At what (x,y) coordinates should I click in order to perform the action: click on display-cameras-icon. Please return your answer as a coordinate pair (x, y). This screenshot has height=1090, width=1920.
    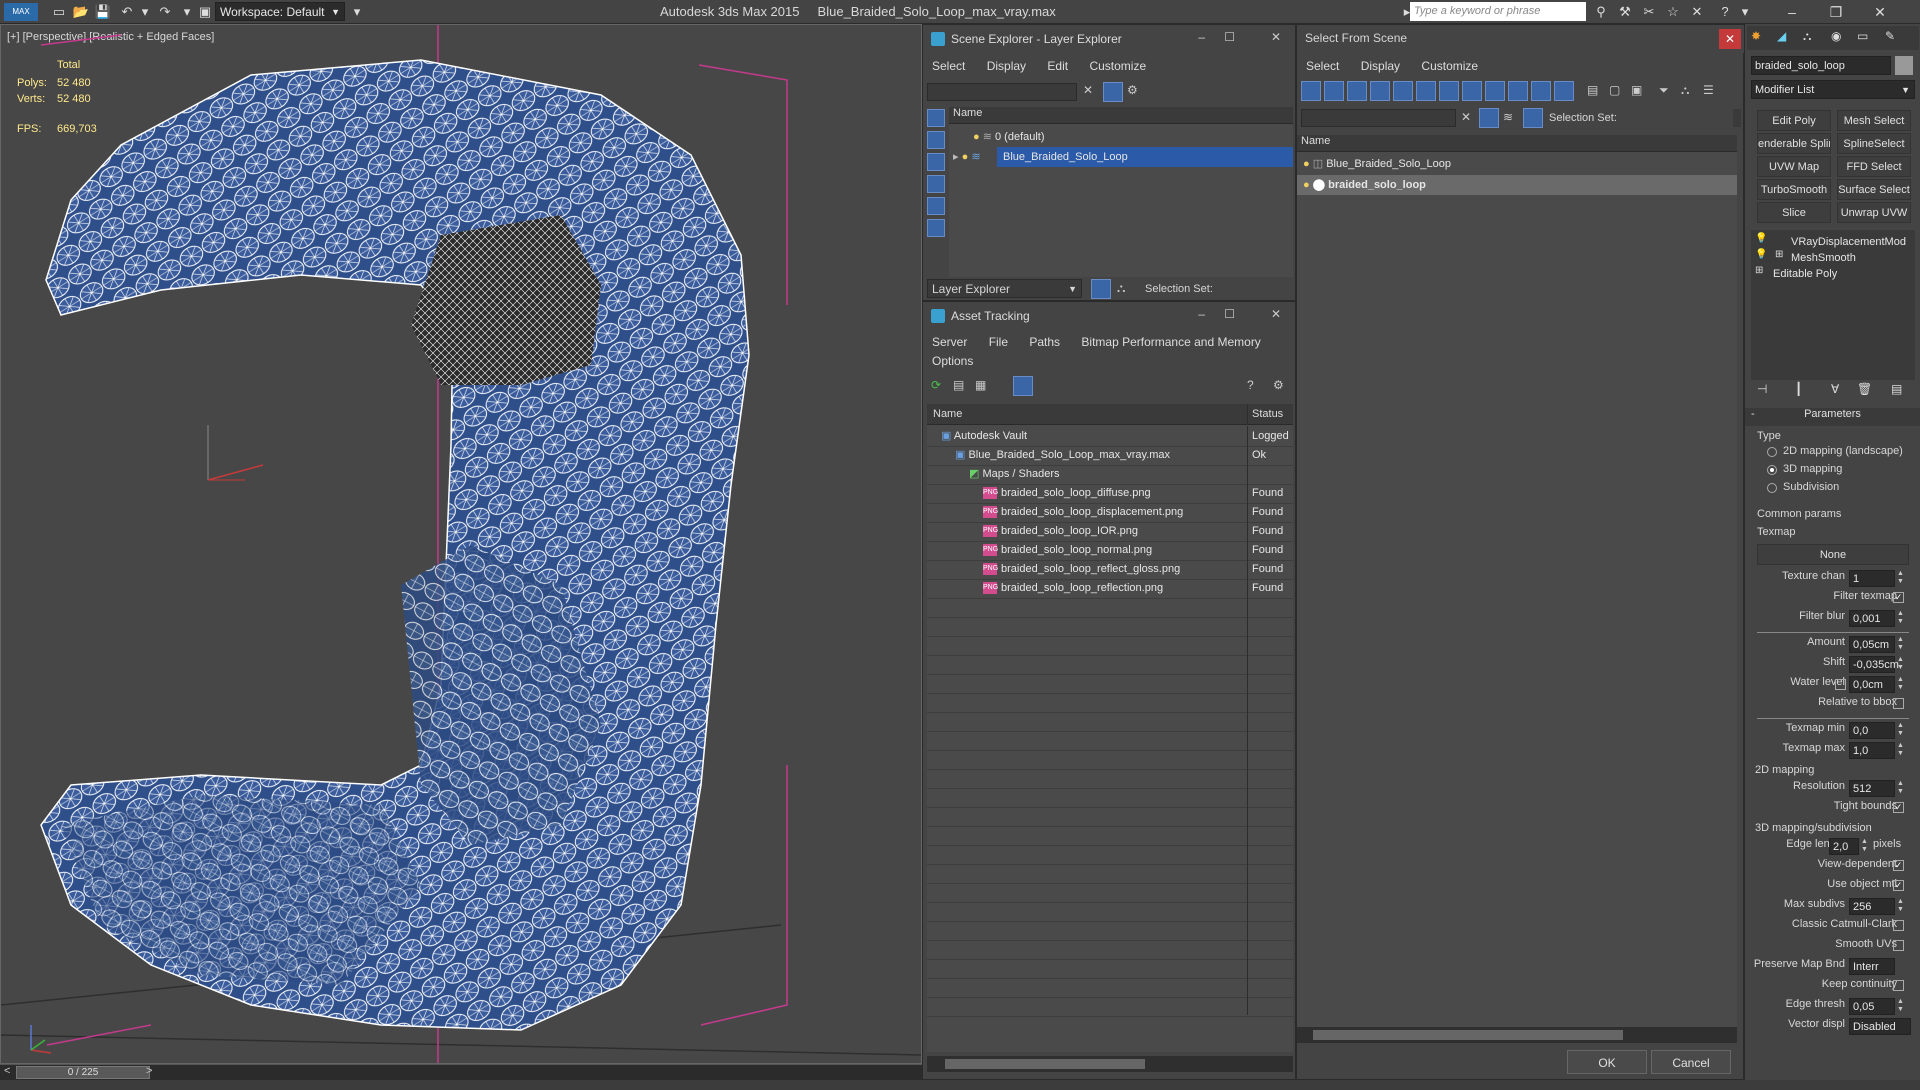
    Looking at the image, I should click on (936, 184).